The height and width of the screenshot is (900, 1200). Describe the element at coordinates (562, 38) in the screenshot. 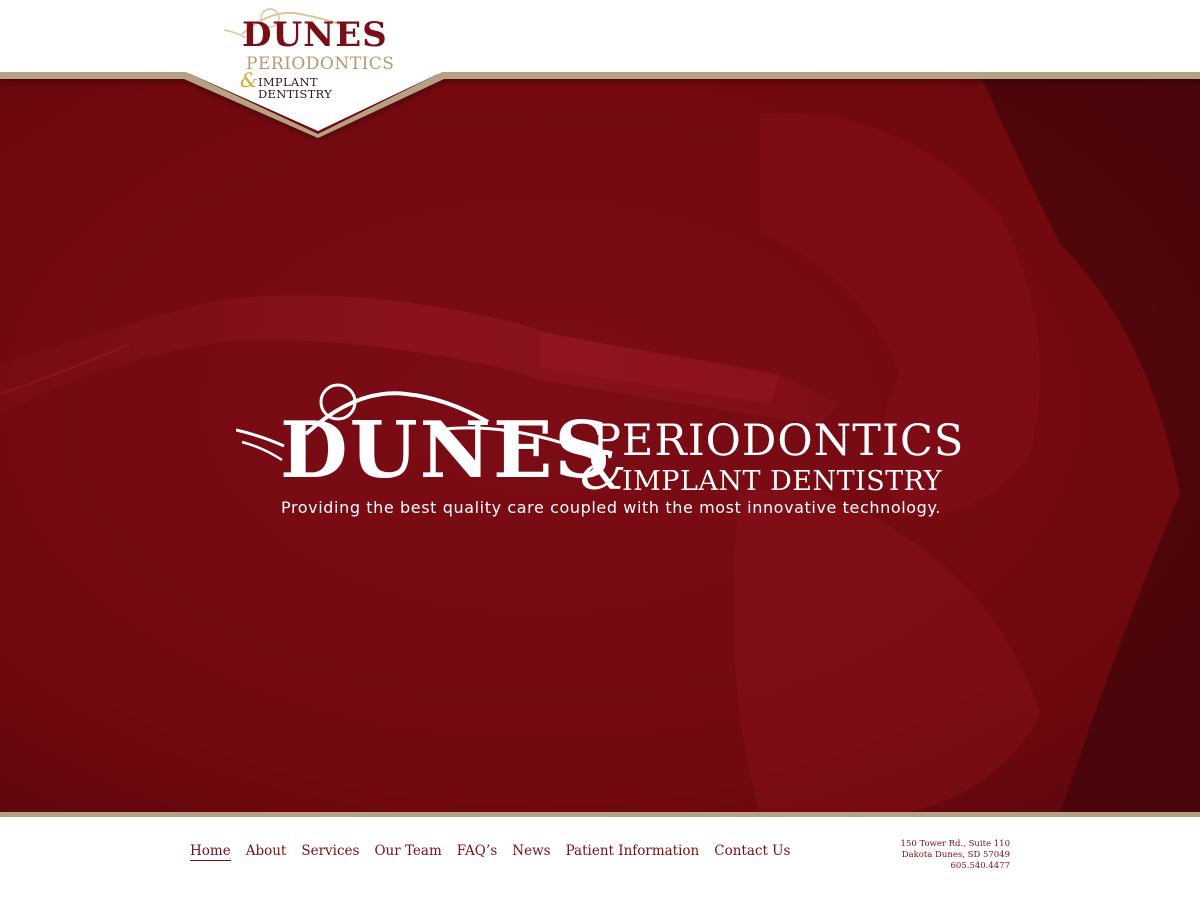

I see `nav-about: About` at that location.